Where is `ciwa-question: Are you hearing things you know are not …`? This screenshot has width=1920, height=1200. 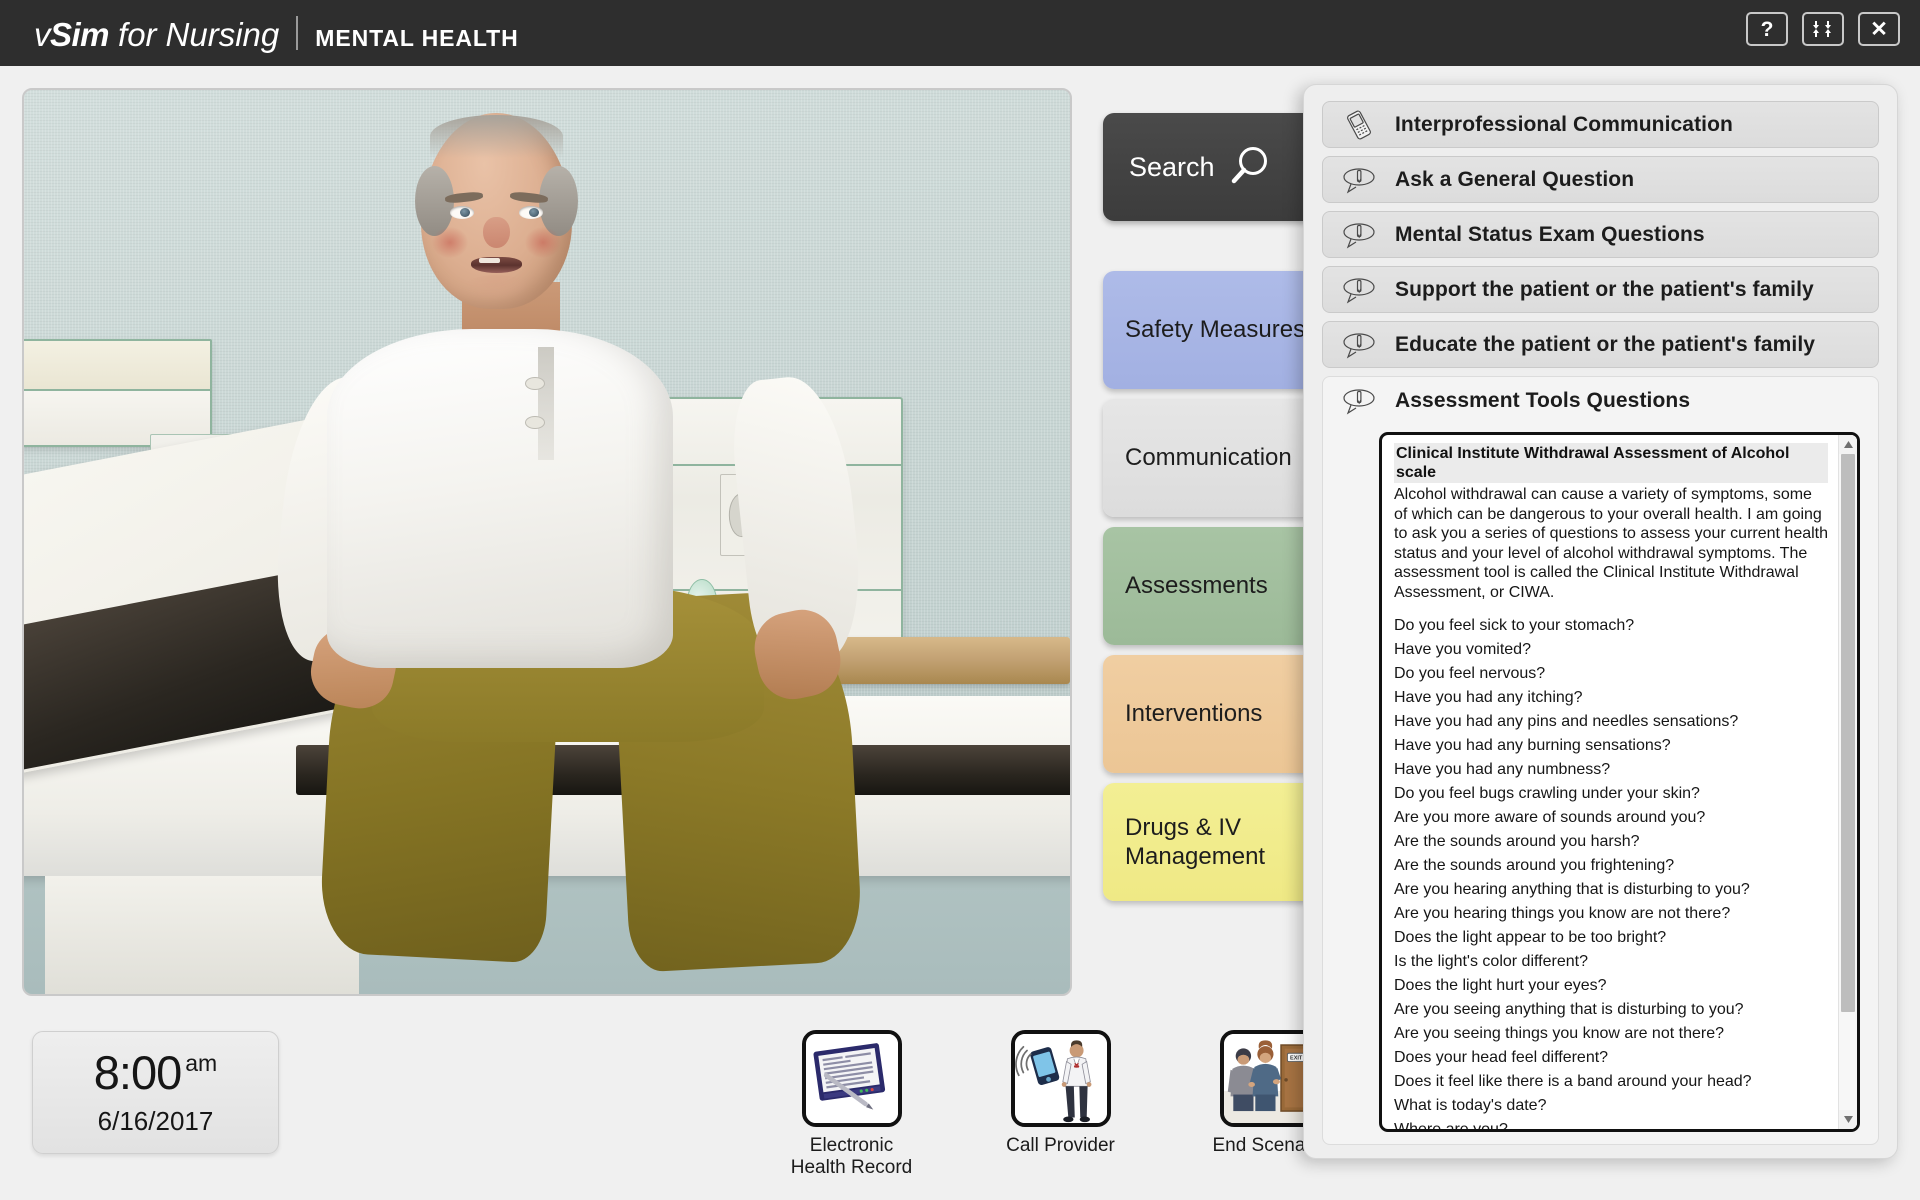 ciwa-question: Are you hearing things you know are not … is located at coordinates (1611, 914).